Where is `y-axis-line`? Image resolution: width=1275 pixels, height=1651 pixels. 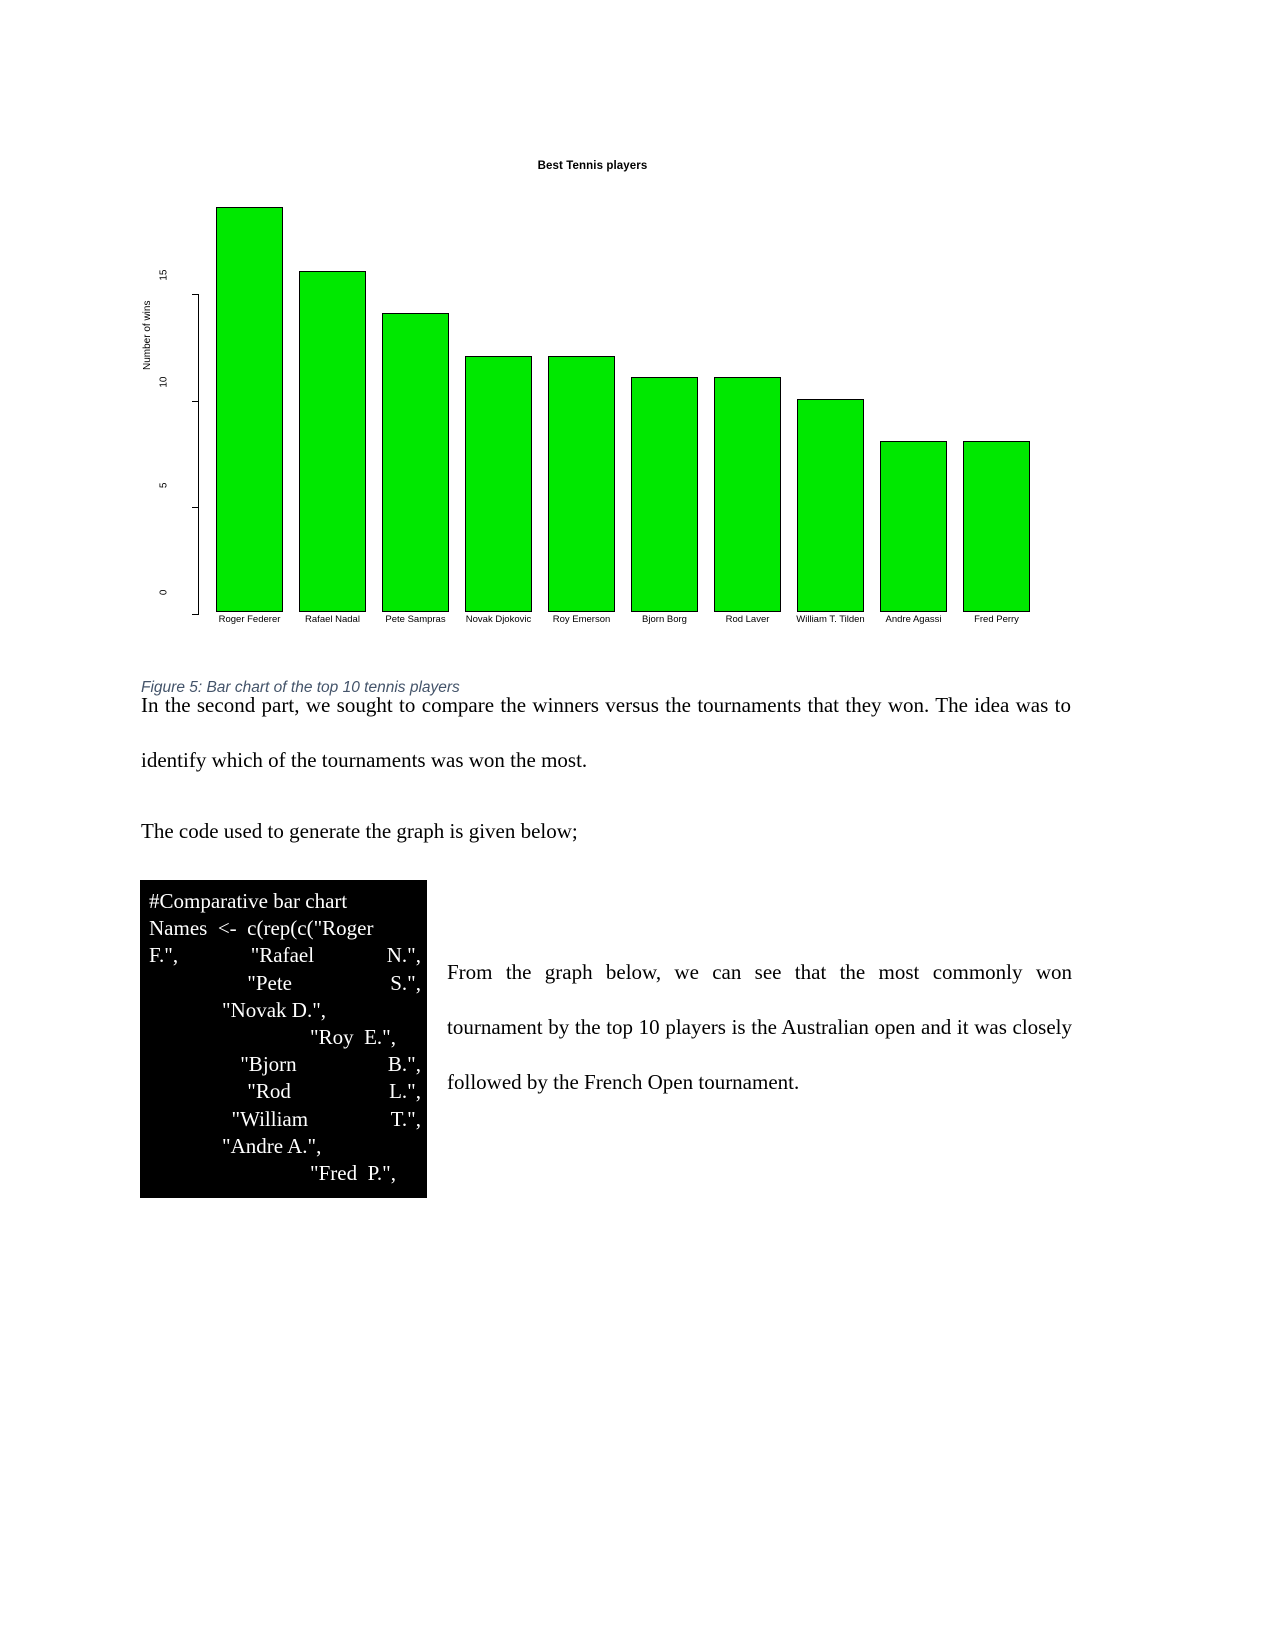 y-axis-line is located at coordinates (198, 454).